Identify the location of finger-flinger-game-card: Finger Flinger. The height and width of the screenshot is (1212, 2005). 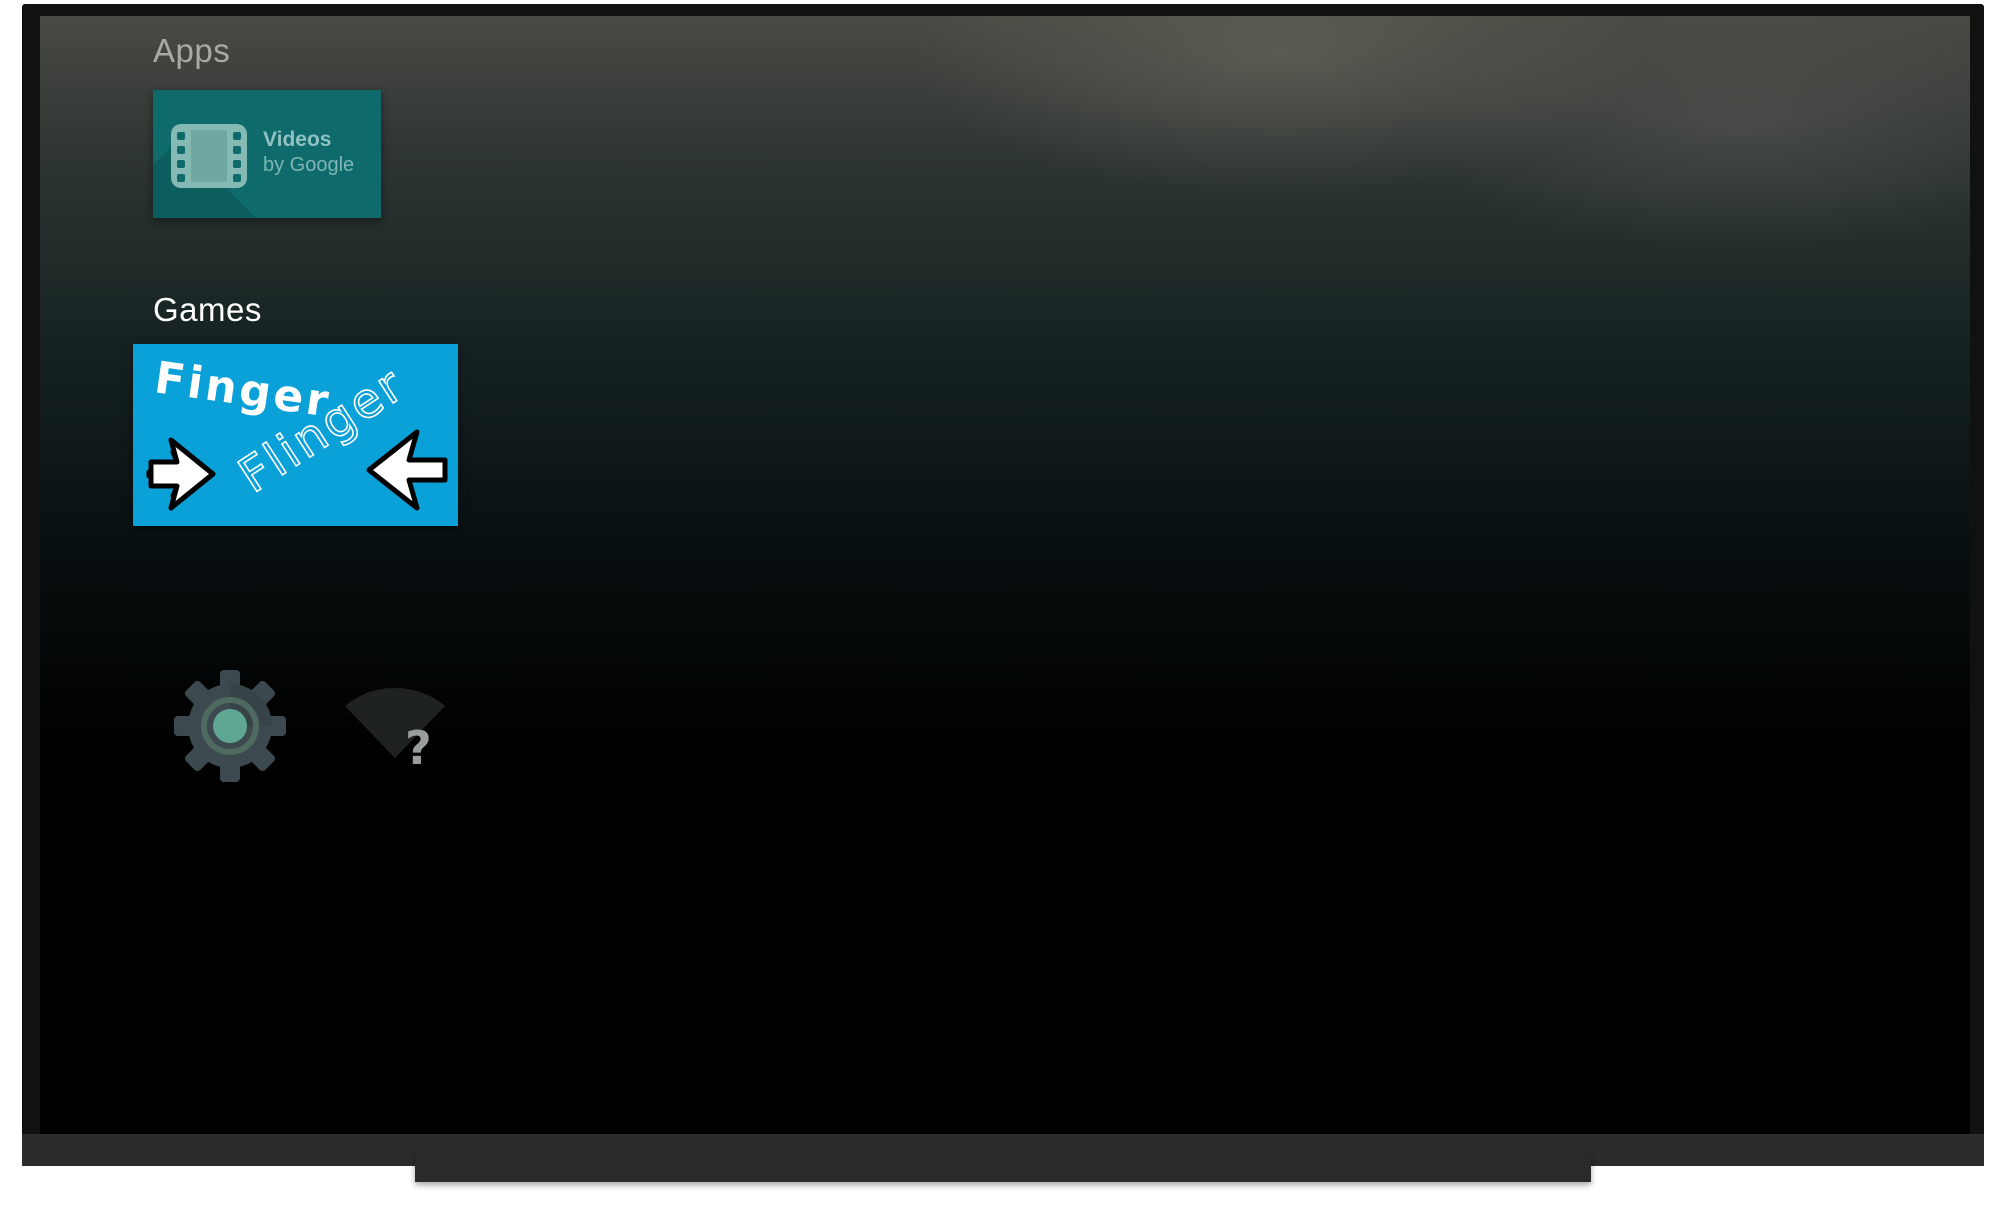
(295, 435).